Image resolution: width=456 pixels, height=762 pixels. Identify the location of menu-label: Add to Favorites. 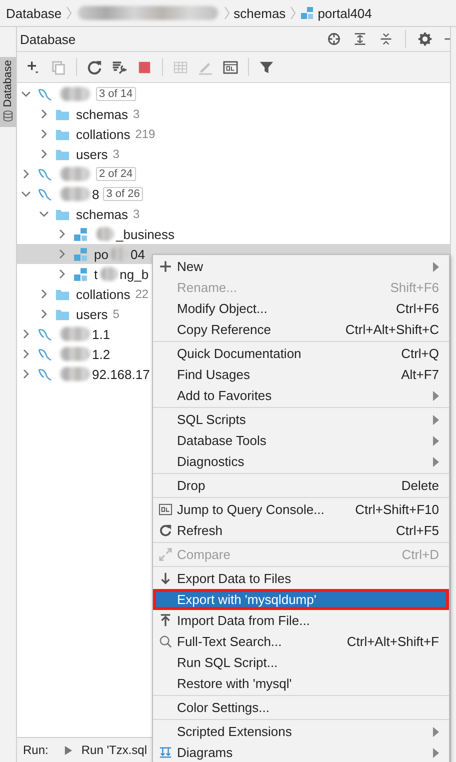
(225, 395).